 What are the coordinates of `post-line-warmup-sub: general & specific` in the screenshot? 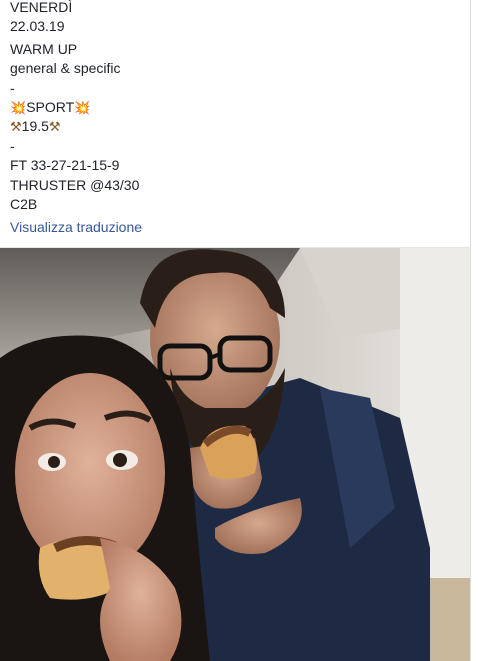 It's located at (65, 68).